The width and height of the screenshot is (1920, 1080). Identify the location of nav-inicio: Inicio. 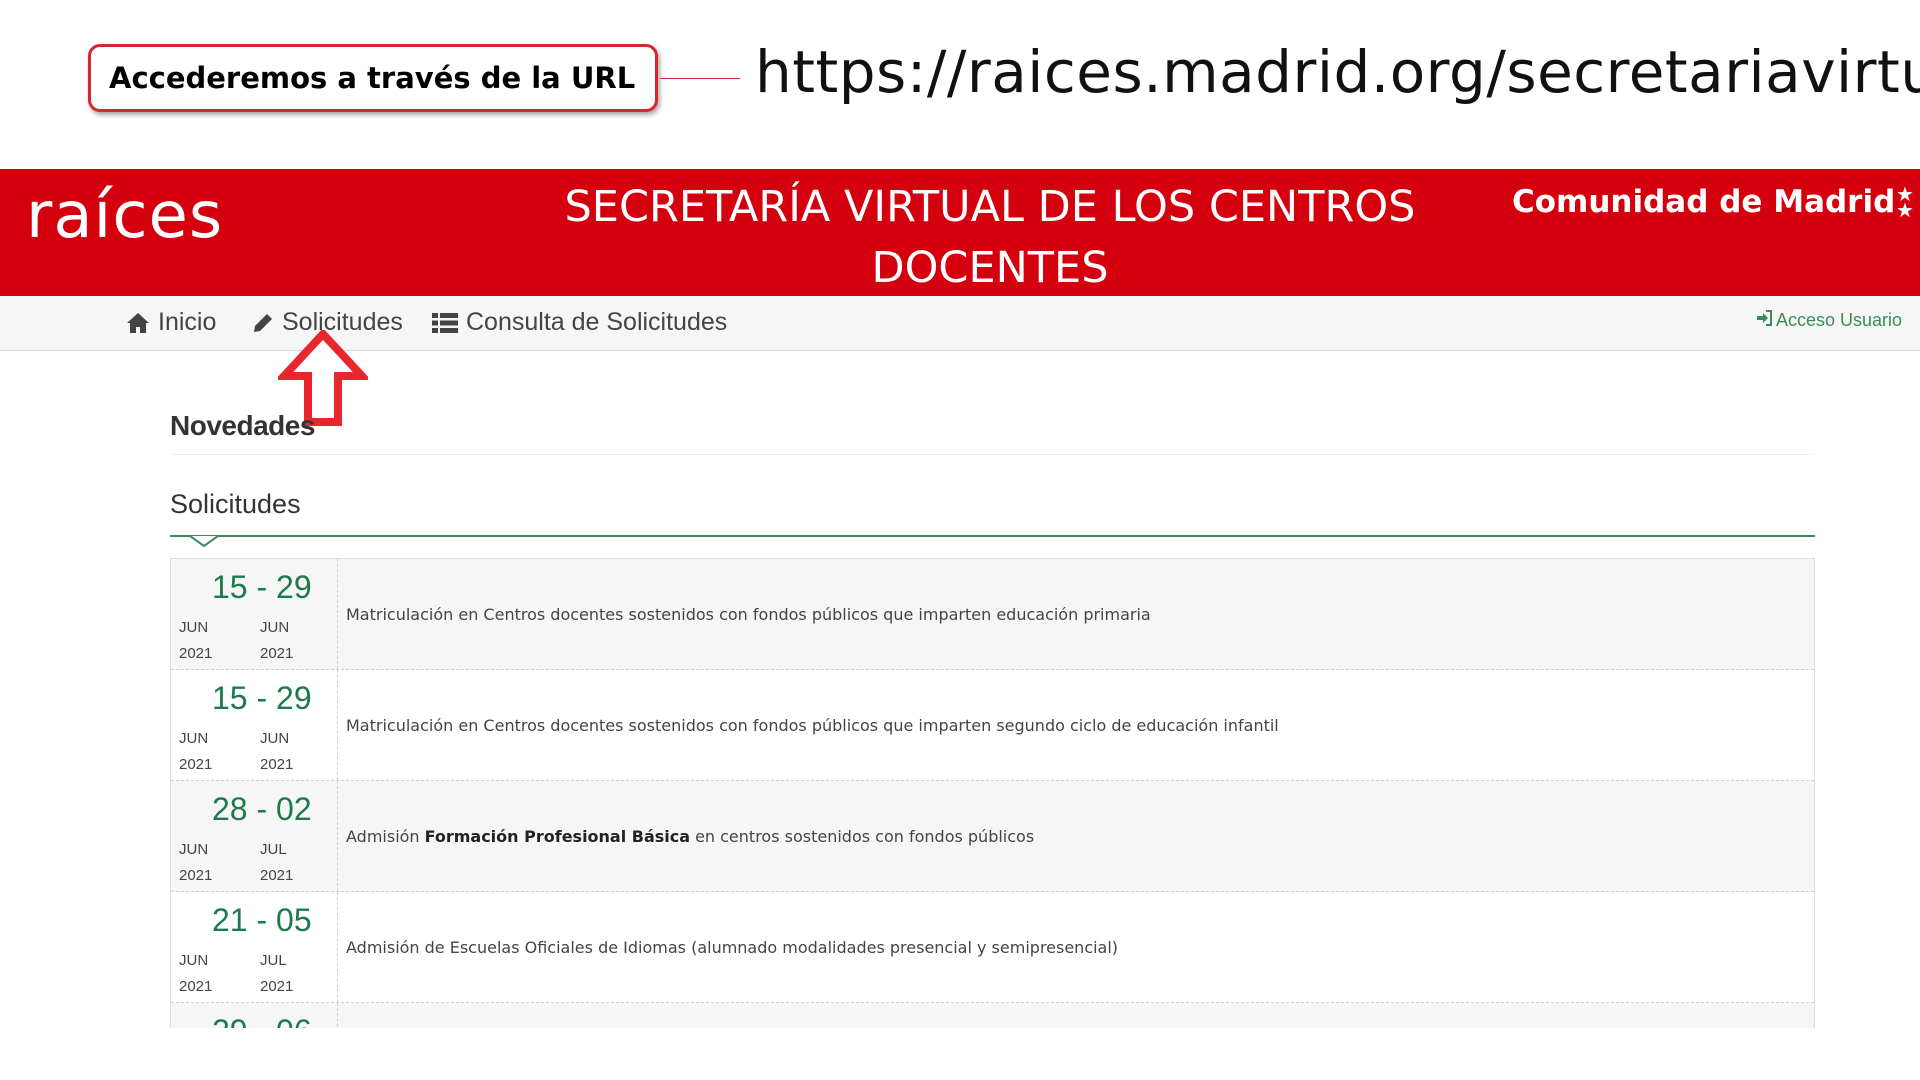
(171, 322).